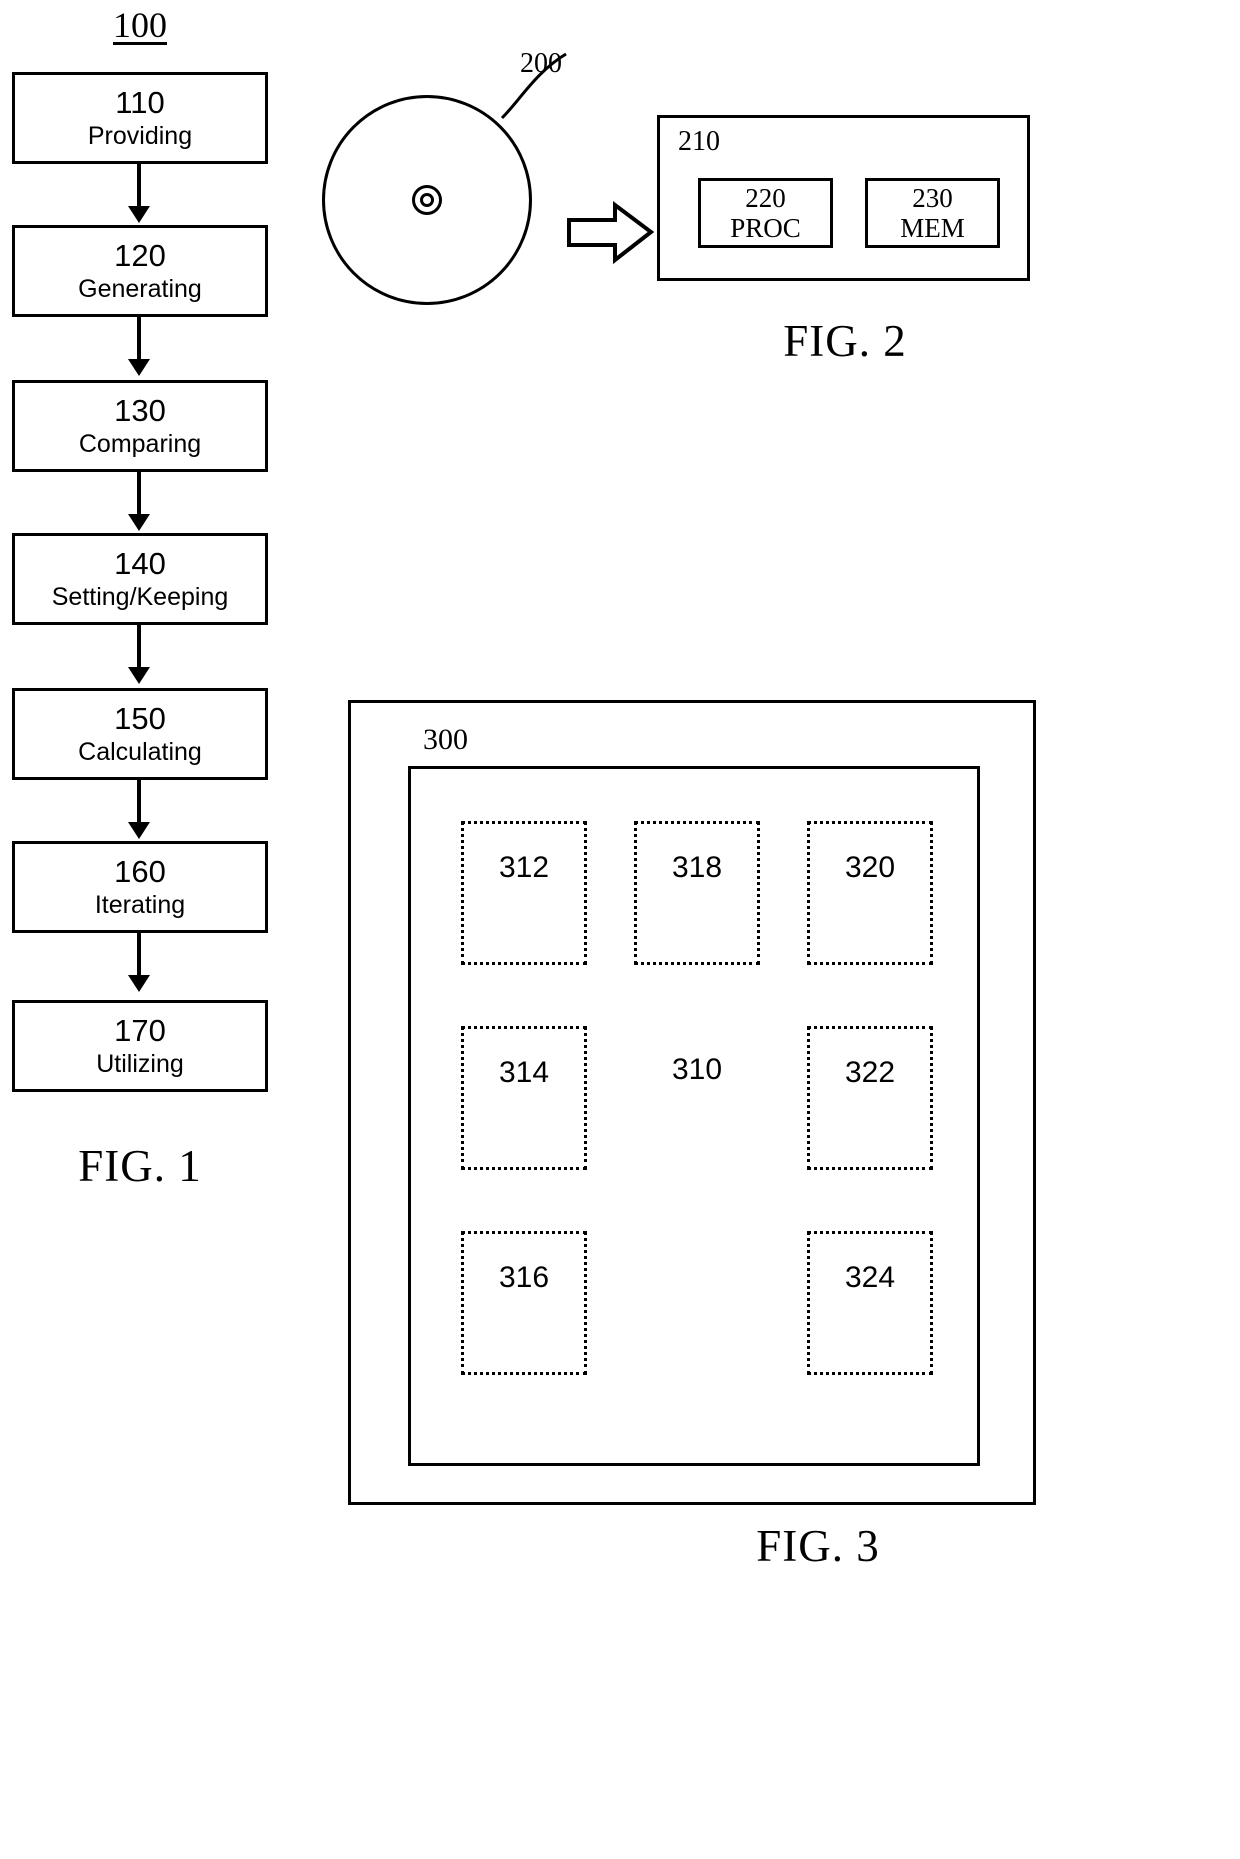  I want to click on fig3-cell-324-number: 324, so click(870, 1277).